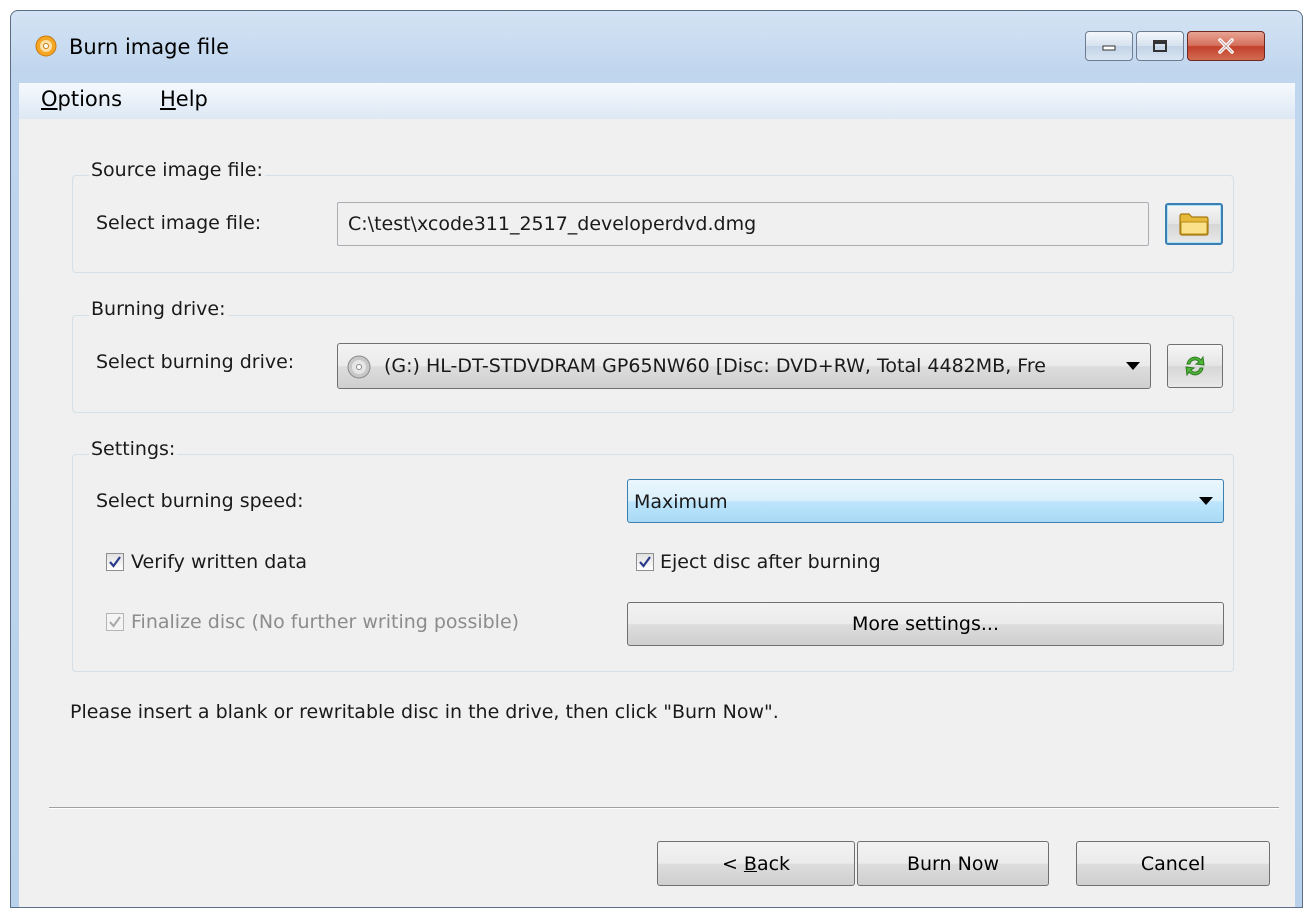 The width and height of the screenshot is (1307, 912). What do you see at coordinates (359, 367) in the screenshot?
I see `cd-drive-icon` at bounding box center [359, 367].